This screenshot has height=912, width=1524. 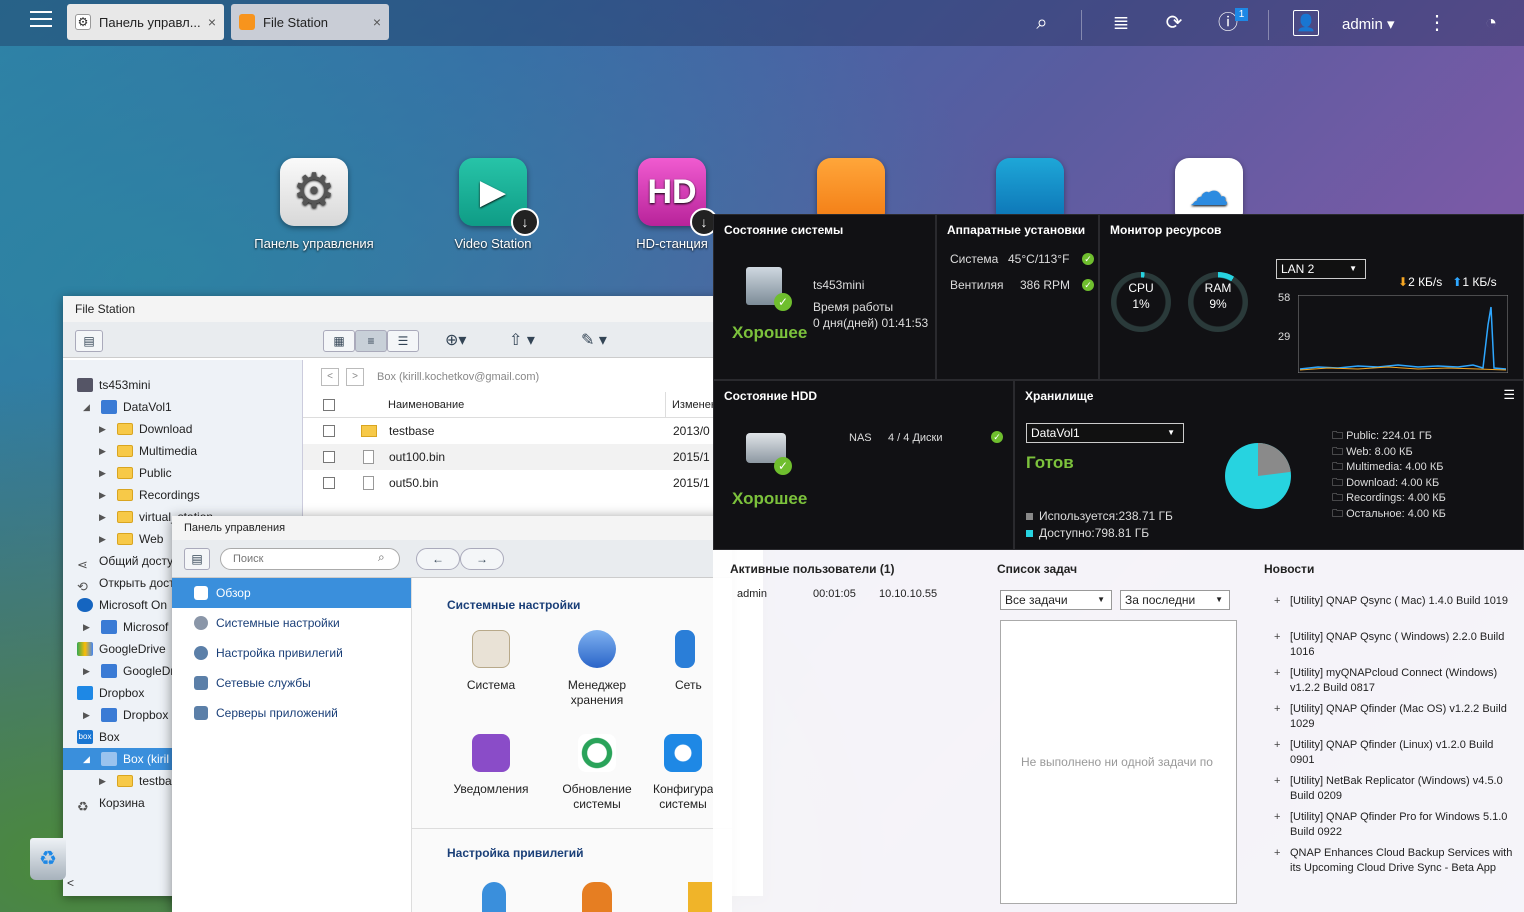 I want to click on forward-button: >, so click(x=355, y=377).